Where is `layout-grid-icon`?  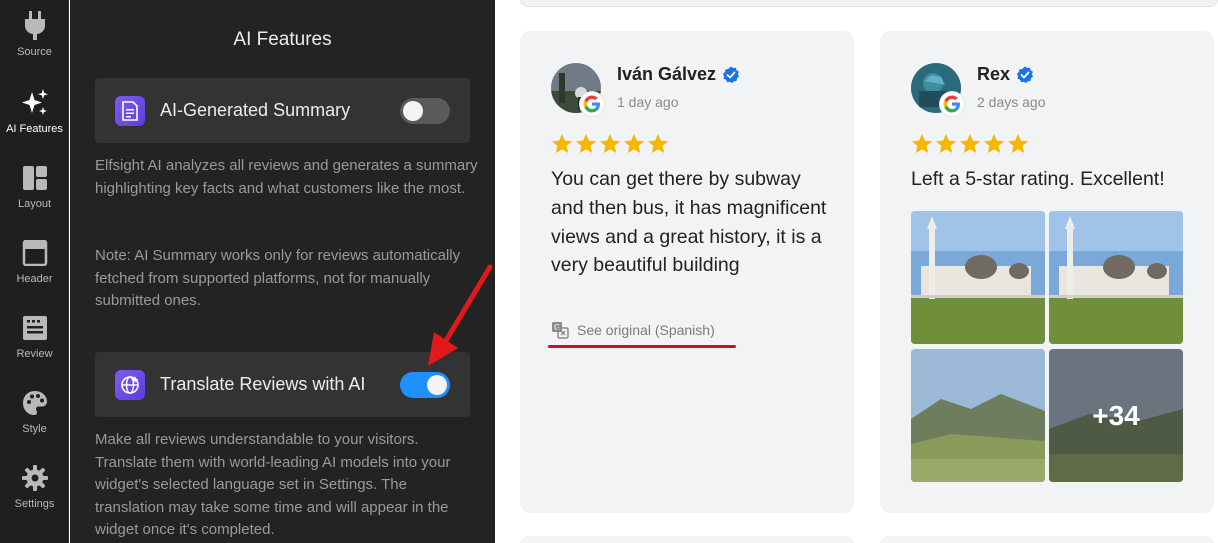
layout-grid-icon is located at coordinates (35, 178).